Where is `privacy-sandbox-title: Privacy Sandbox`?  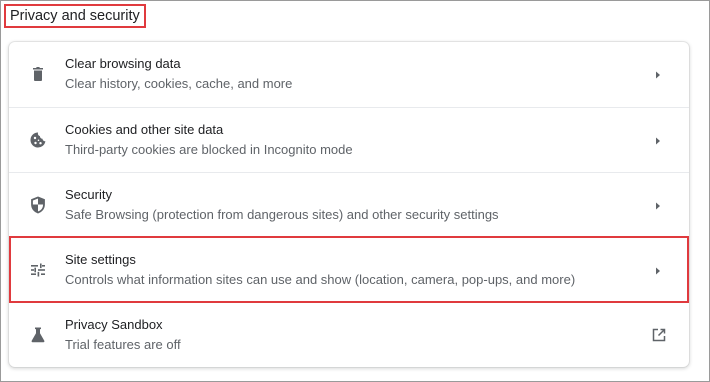
privacy-sandbox-title: Privacy Sandbox is located at coordinates (114, 324).